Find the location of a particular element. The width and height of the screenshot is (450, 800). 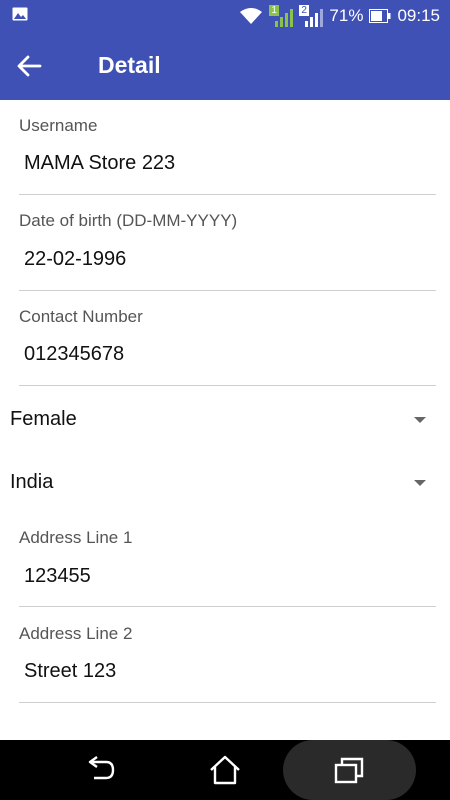

contact-underline is located at coordinates (227, 385).